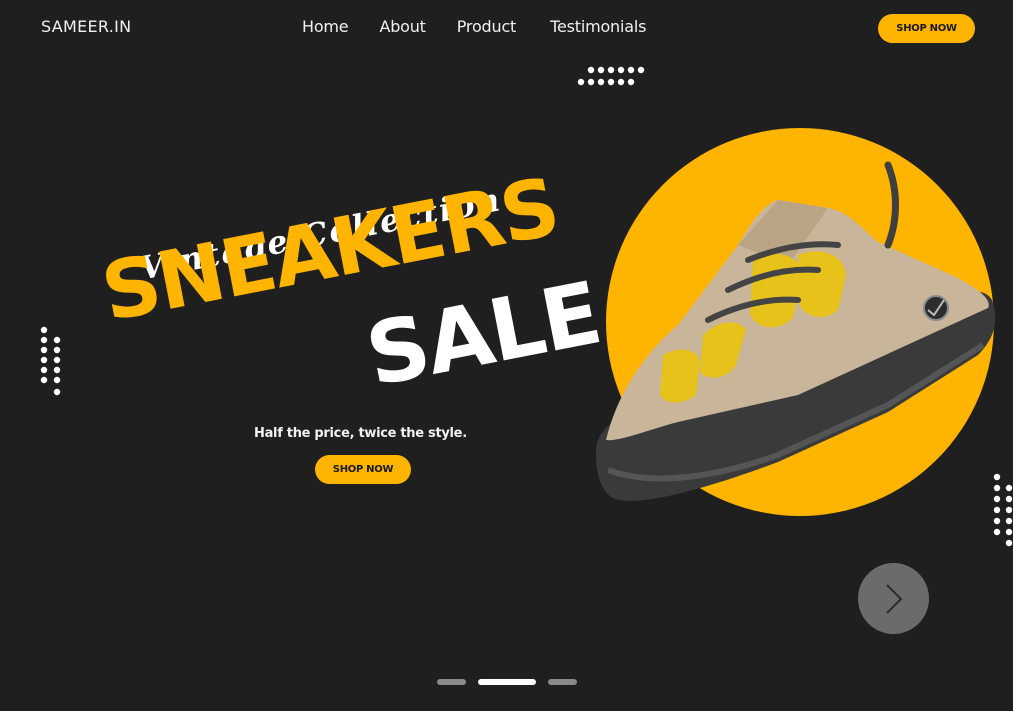  What do you see at coordinates (926, 28) in the screenshot?
I see `header-shop-now-button: SHOP NOW` at bounding box center [926, 28].